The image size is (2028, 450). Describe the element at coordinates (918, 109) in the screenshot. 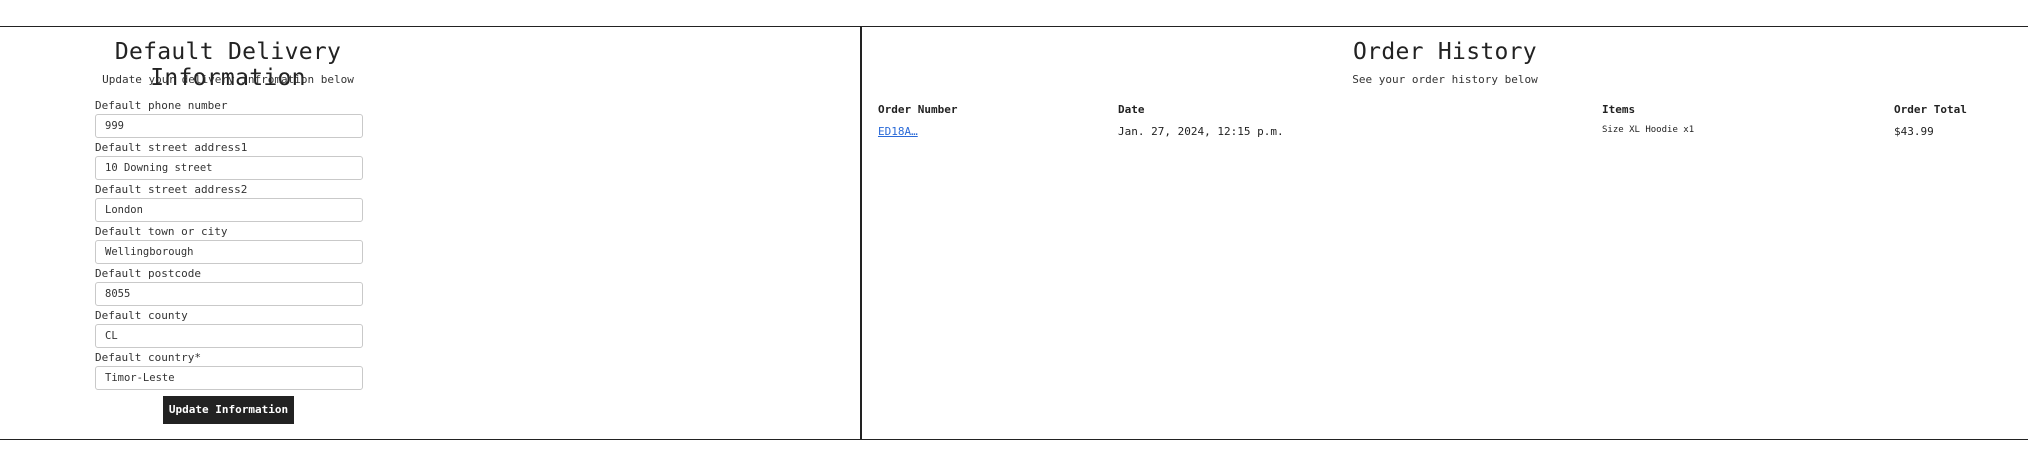

I see `column-header-order-number: Order Number` at that location.